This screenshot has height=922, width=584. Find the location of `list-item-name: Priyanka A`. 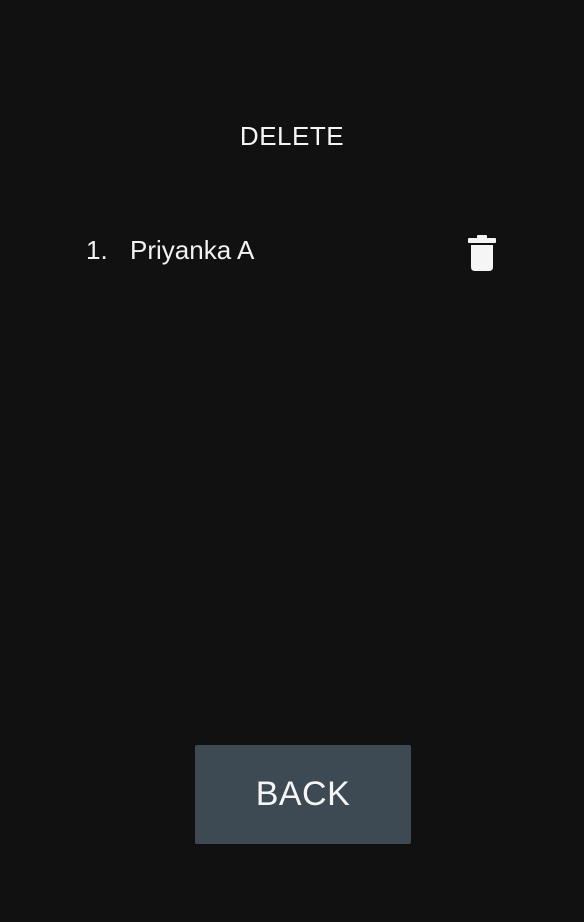

list-item-name: Priyanka A is located at coordinates (192, 250).